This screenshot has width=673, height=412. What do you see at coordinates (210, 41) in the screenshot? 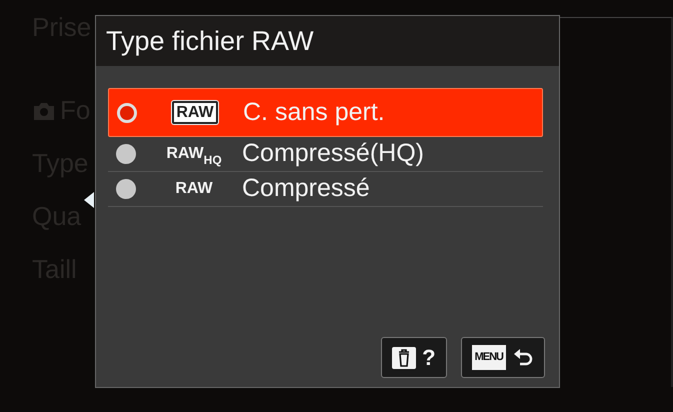
I see `dialog-title: Type fichier RAW` at bounding box center [210, 41].